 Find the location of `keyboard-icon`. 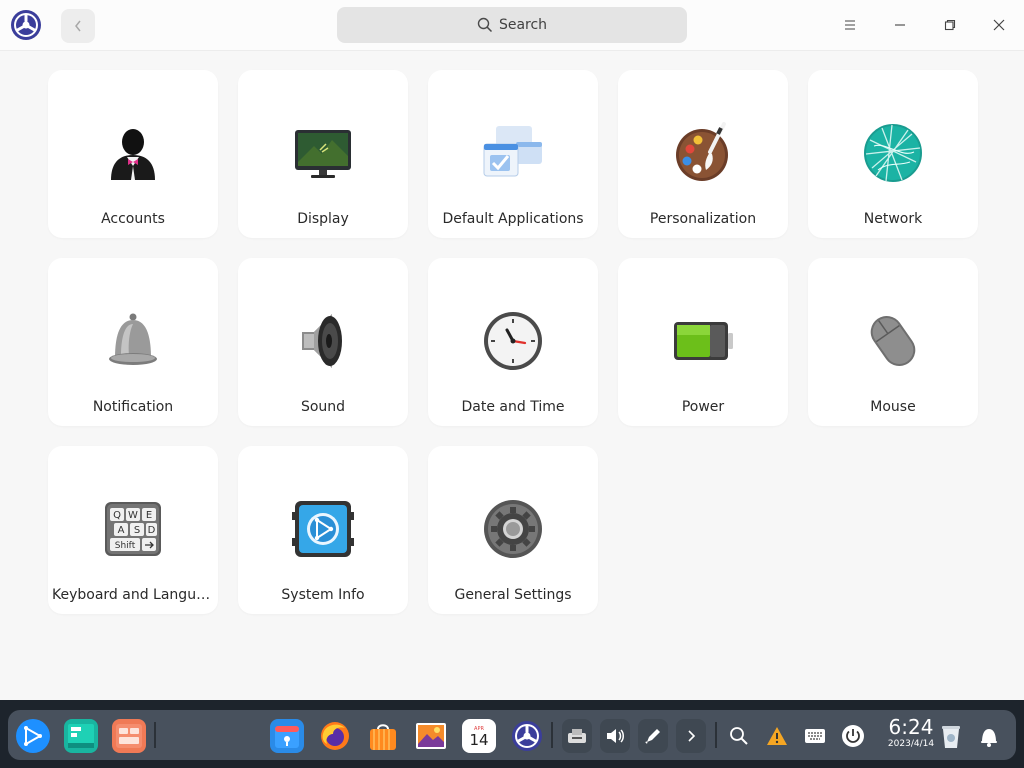

keyboard-icon is located at coordinates (815, 736).